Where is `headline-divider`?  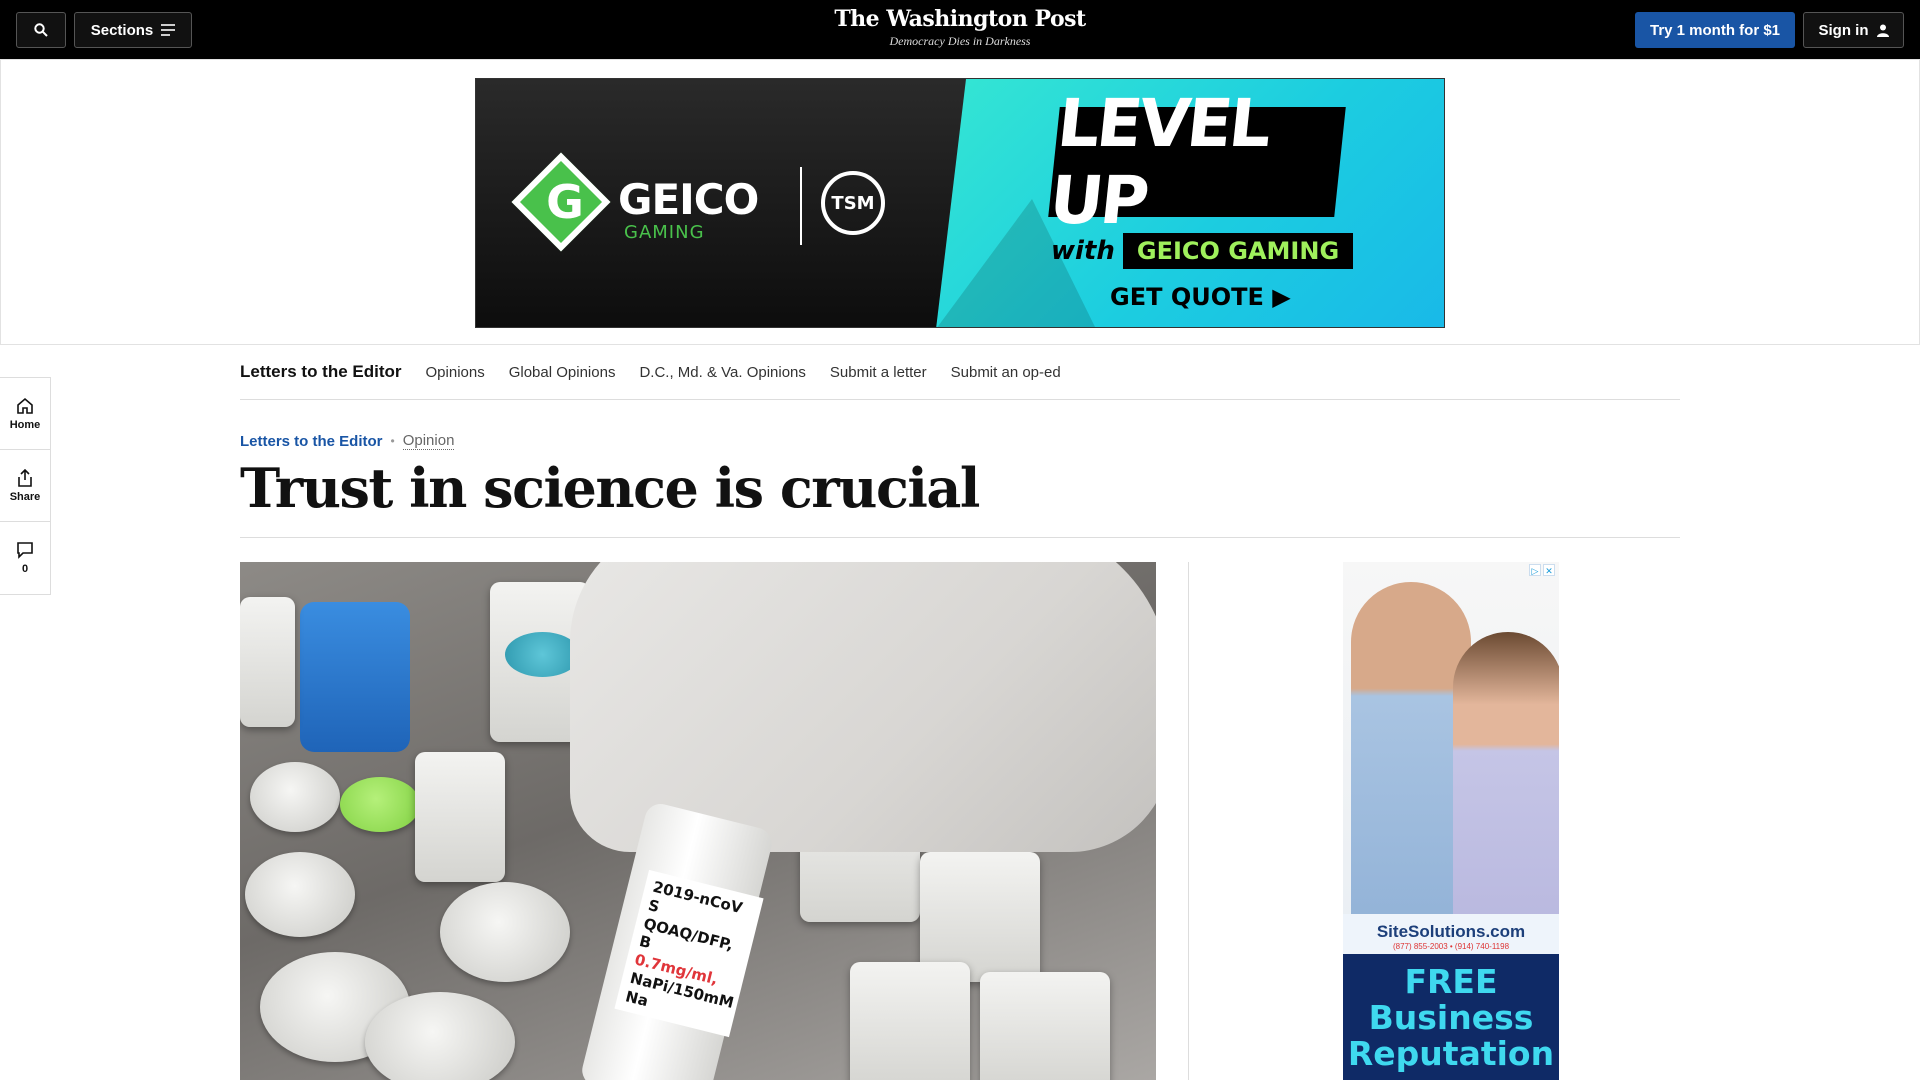
headline-divider is located at coordinates (960, 537).